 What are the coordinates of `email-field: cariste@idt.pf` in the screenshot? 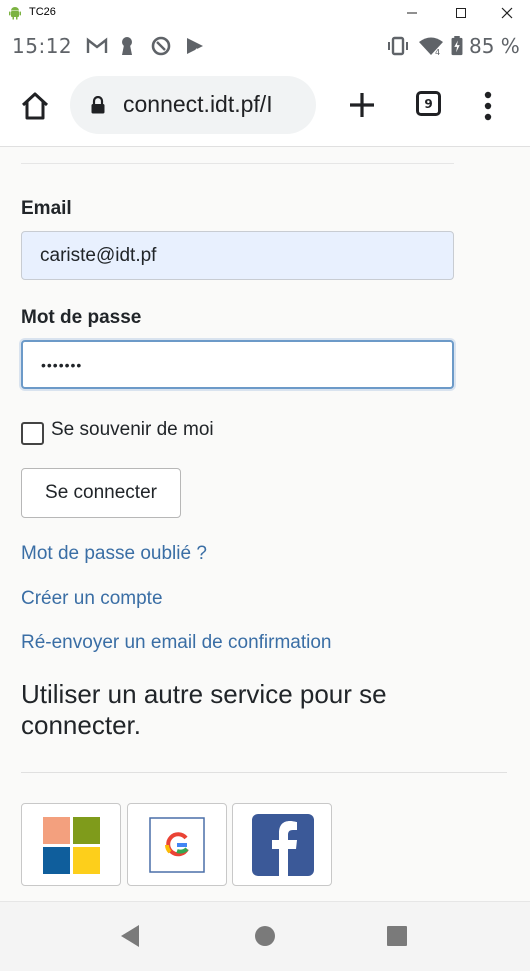 It's located at (237, 255).